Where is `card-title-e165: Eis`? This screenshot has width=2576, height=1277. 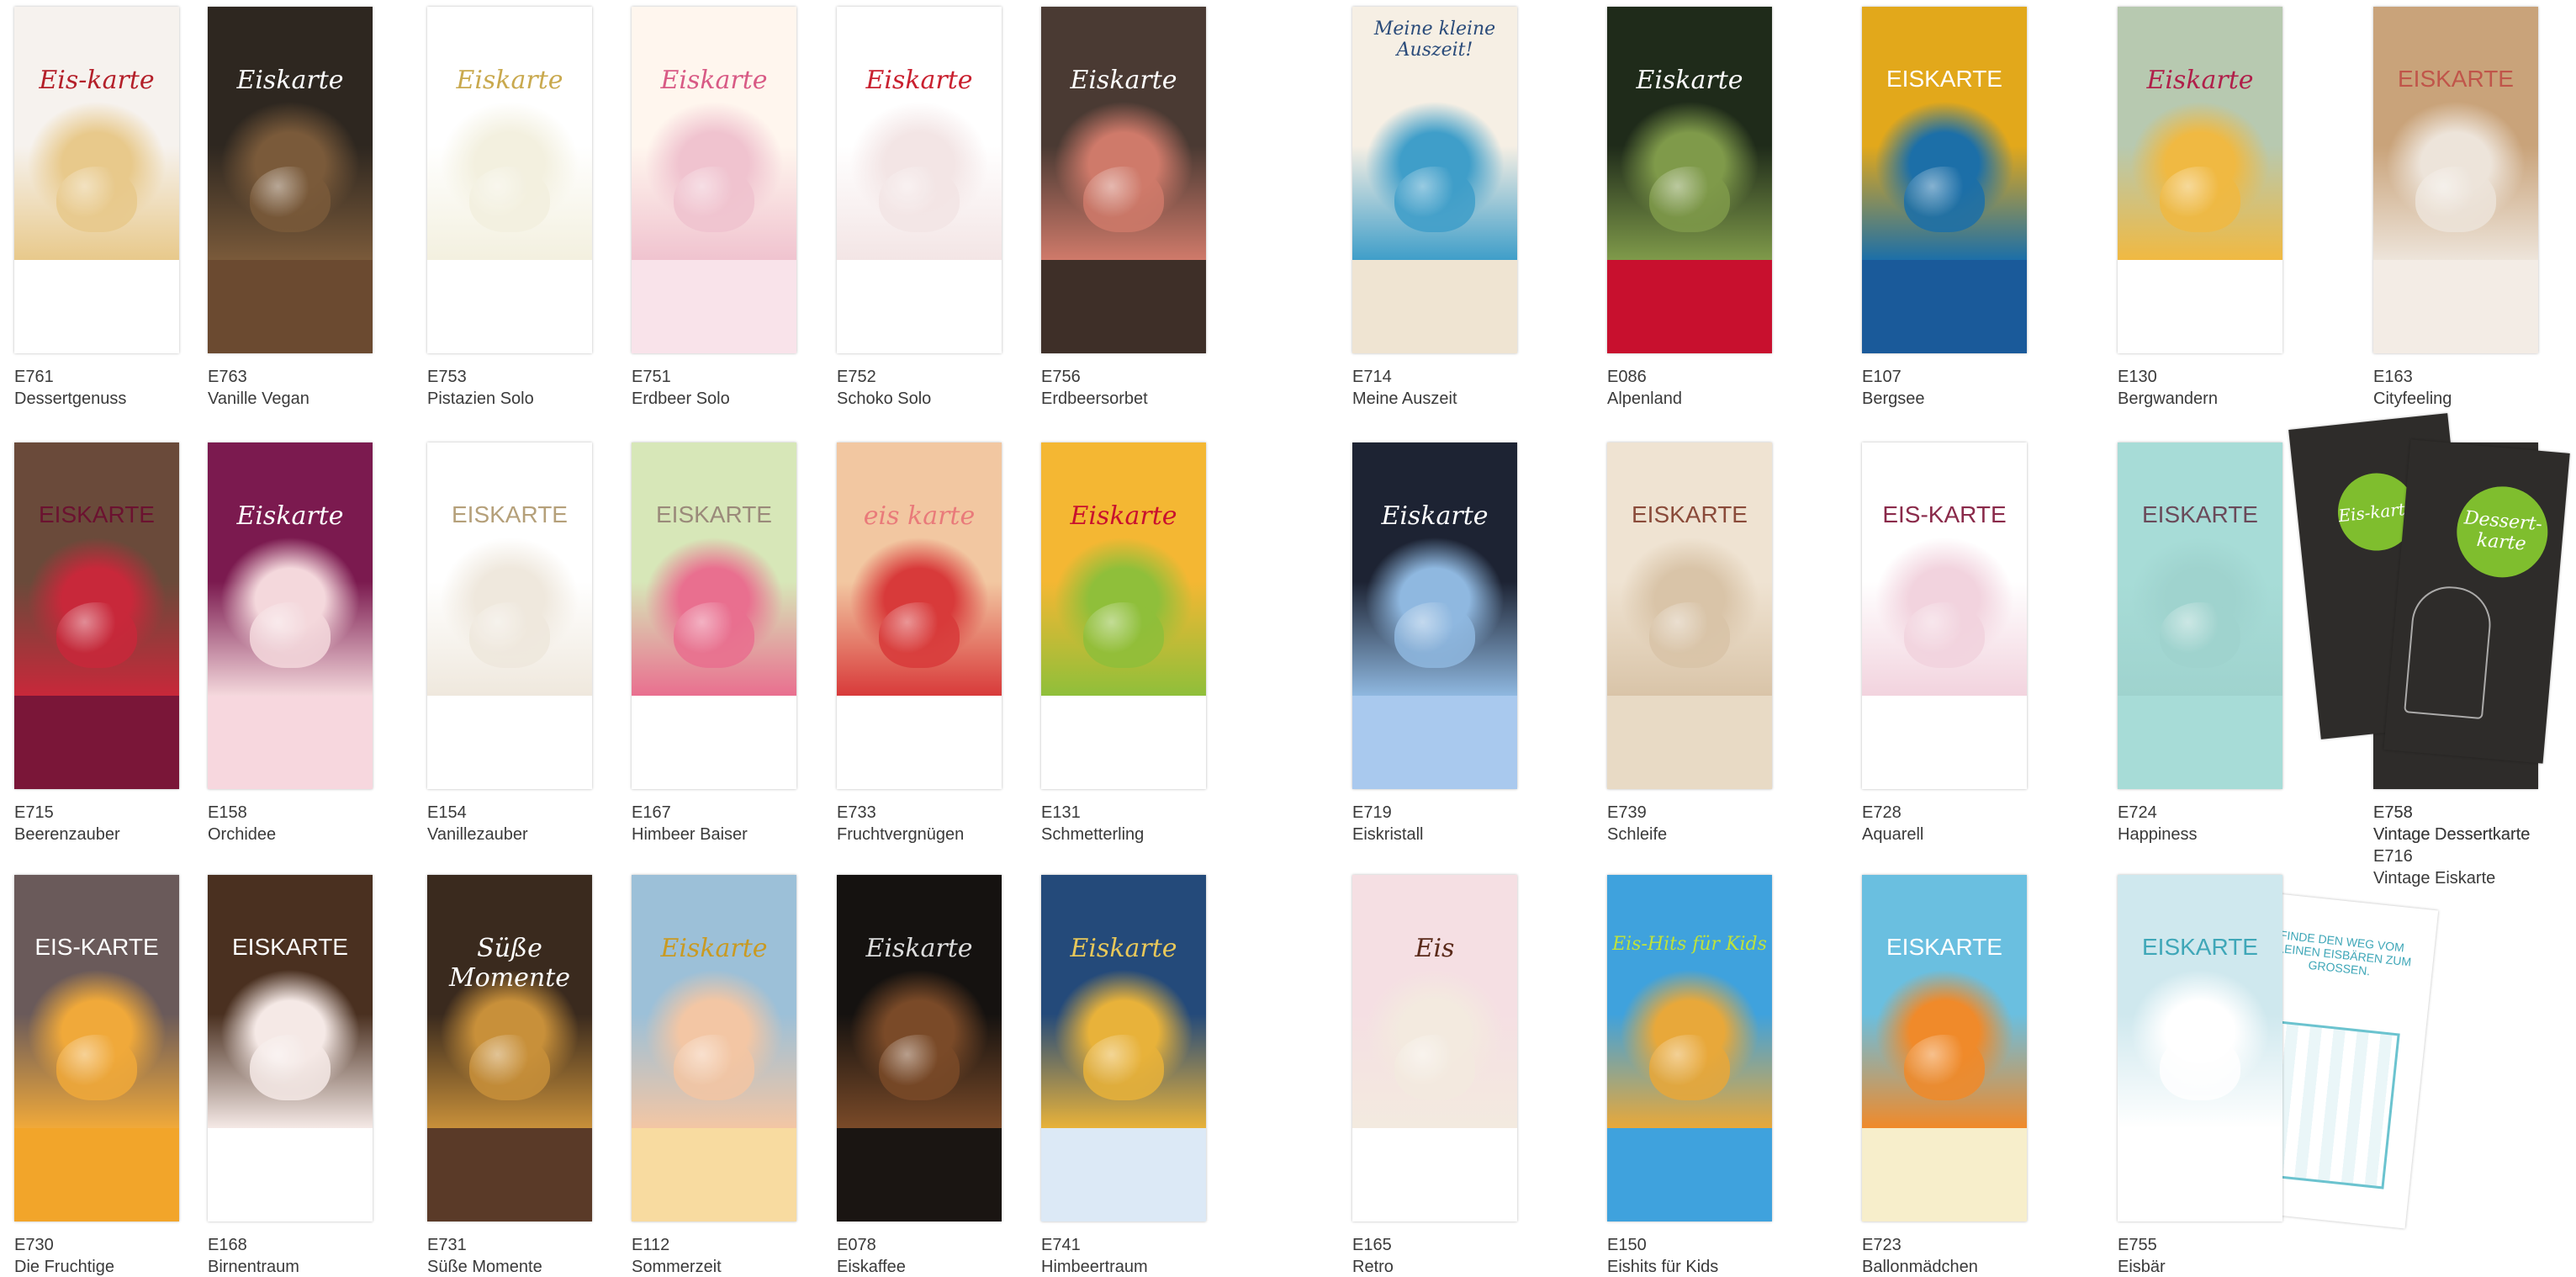 card-title-e165: Eis is located at coordinates (1435, 949).